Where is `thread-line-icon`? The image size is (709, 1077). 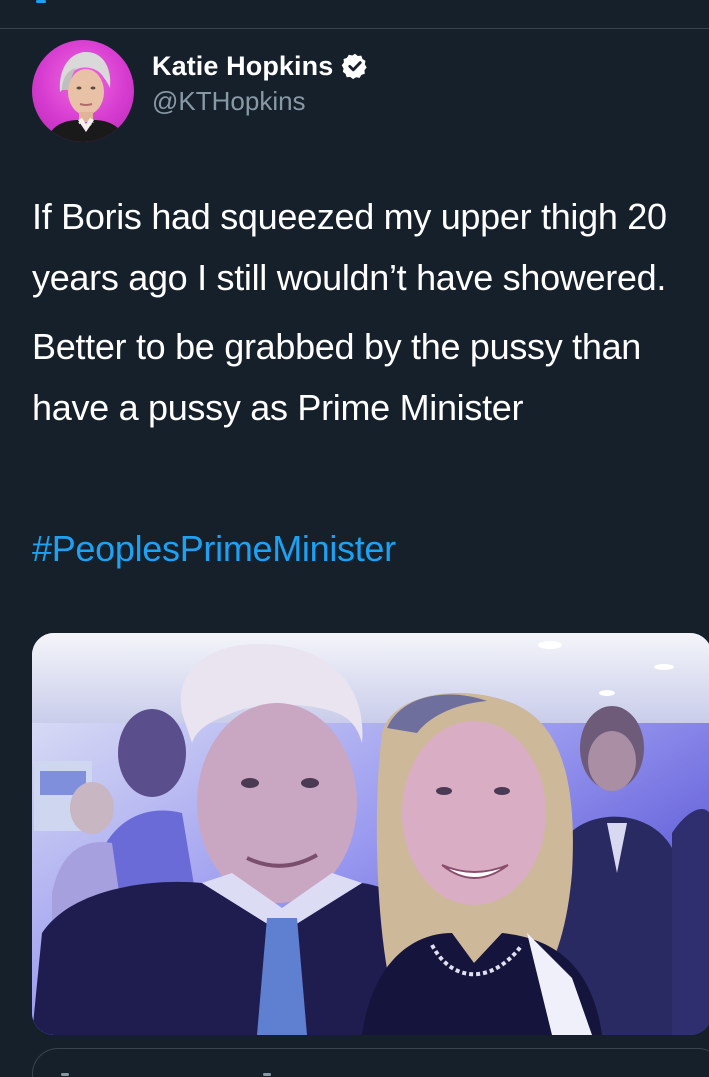
thread-line-icon is located at coordinates (41, 1).